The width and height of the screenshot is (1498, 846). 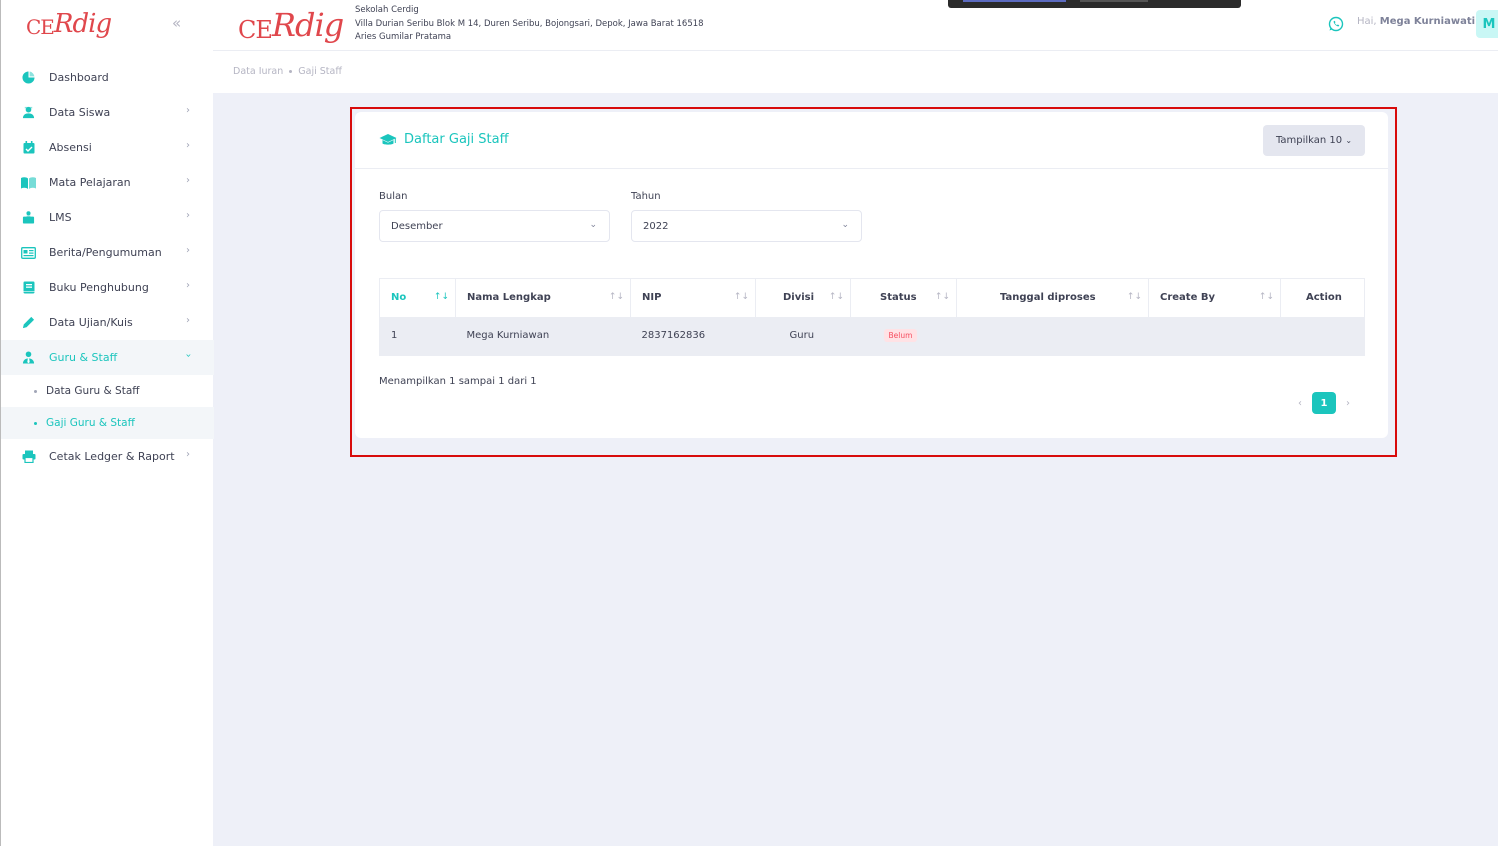 I want to click on card-title-text: Daftar Gaji Staff, so click(x=456, y=139).